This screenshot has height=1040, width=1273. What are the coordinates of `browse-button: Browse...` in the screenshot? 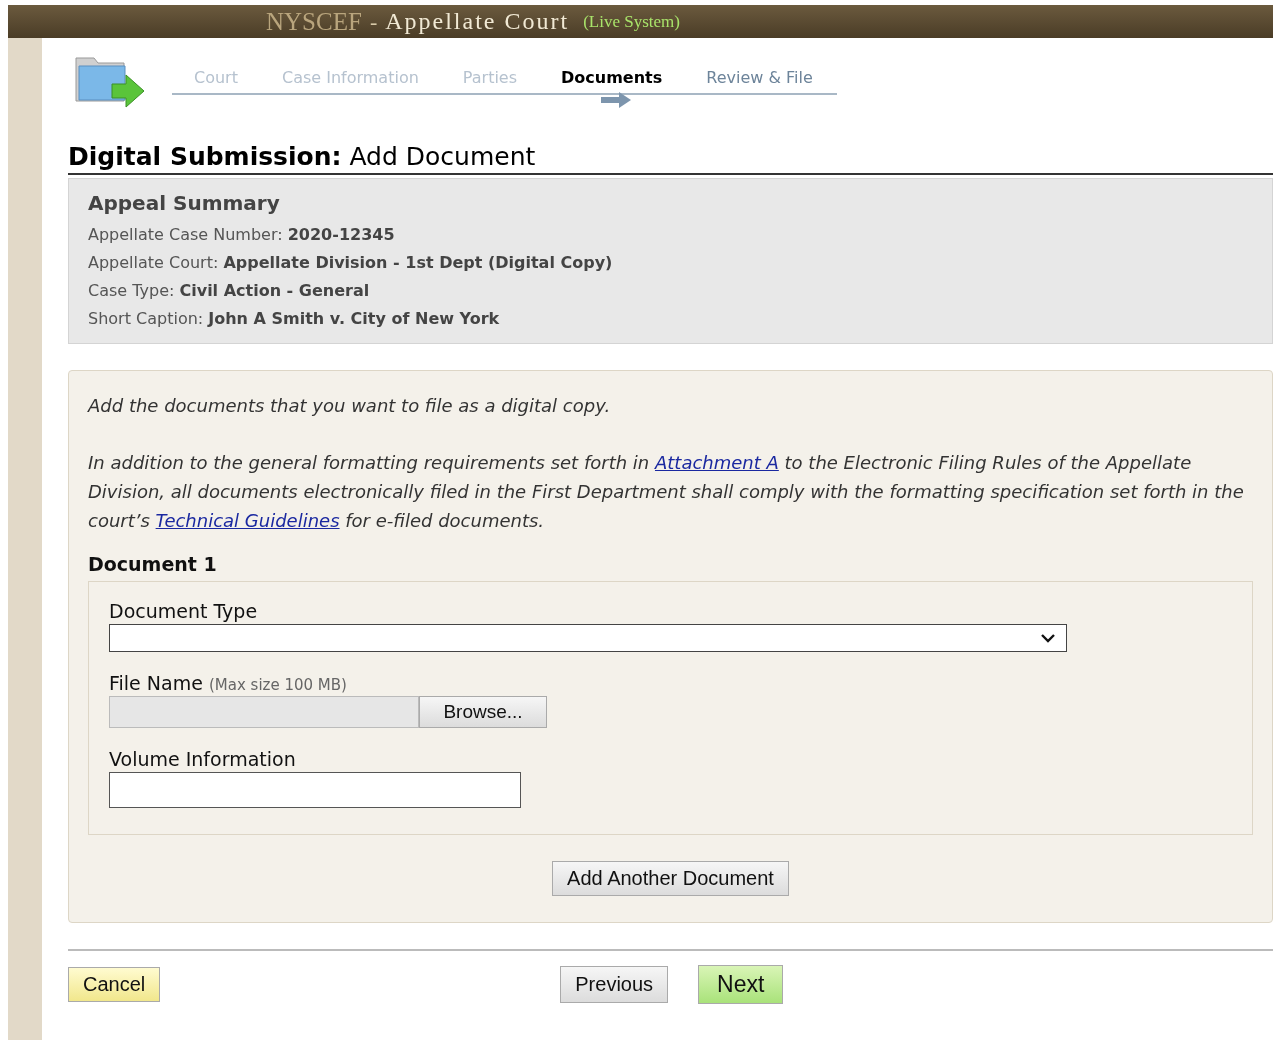 It's located at (483, 712).